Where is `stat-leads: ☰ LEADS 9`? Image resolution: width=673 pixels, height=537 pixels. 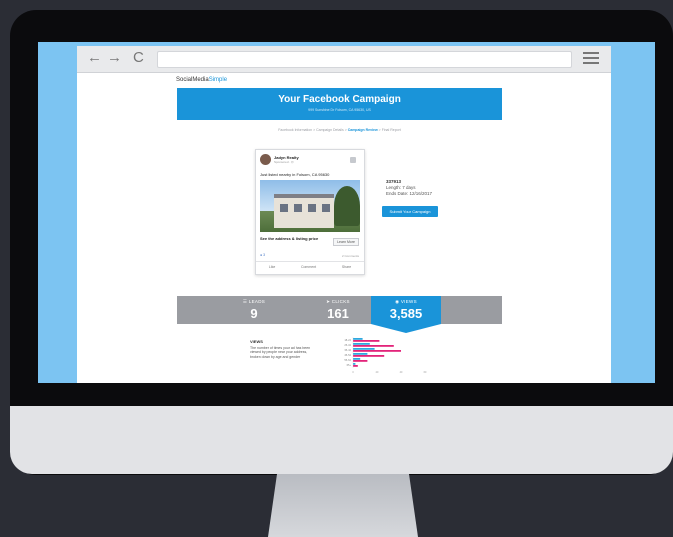 stat-leads: ☰ LEADS 9 is located at coordinates (254, 308).